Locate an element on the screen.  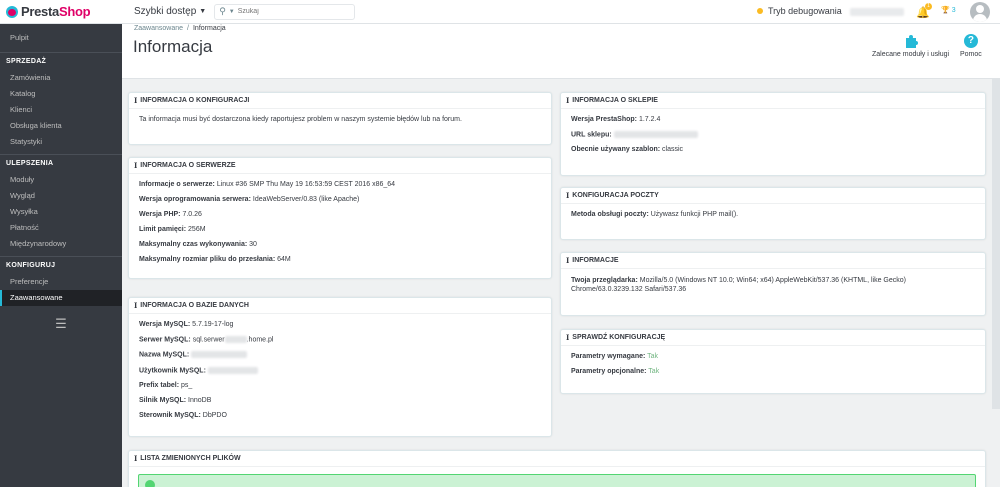
trophy-counter: 🏆 3 is located at coordinates (948, 10).